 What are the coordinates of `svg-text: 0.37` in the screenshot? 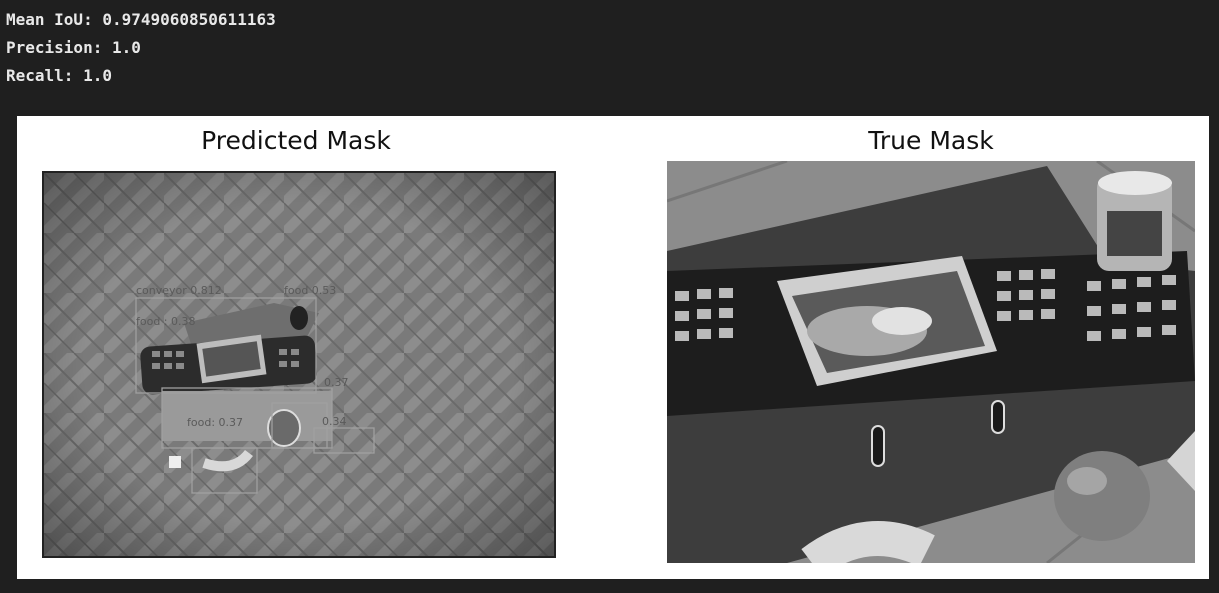 It's located at (336, 382).